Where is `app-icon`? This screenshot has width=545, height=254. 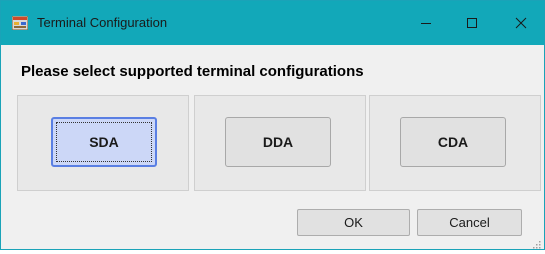
app-icon is located at coordinates (20, 23).